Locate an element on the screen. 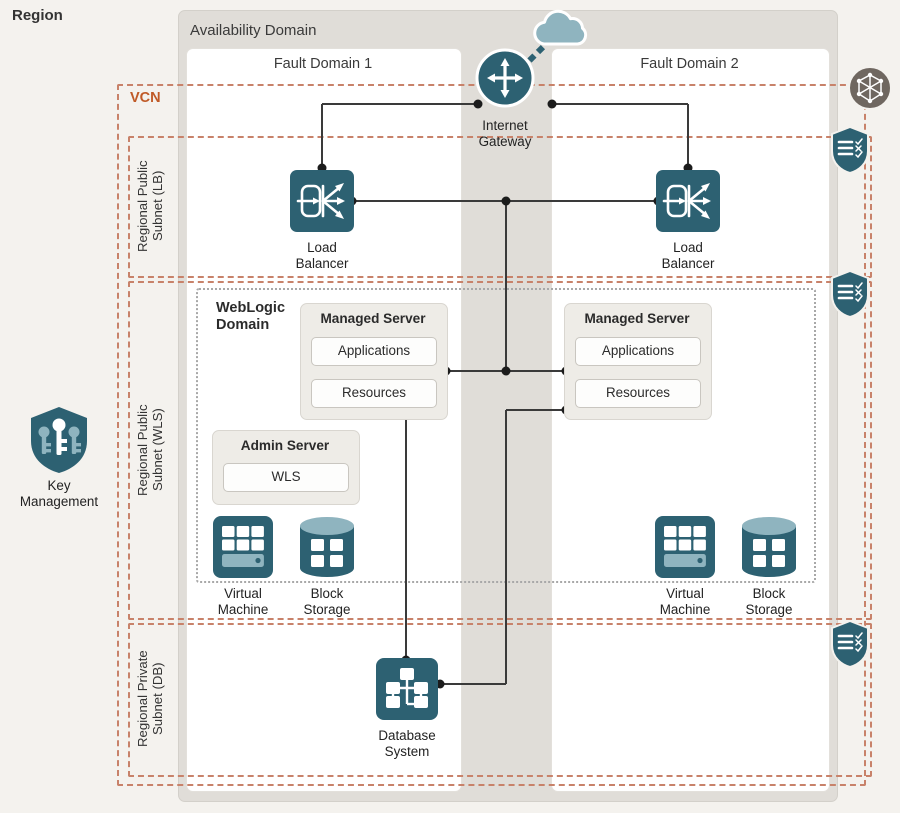 The width and height of the screenshot is (900, 813). block-storage-1: Block Storage is located at coordinates (327, 566).